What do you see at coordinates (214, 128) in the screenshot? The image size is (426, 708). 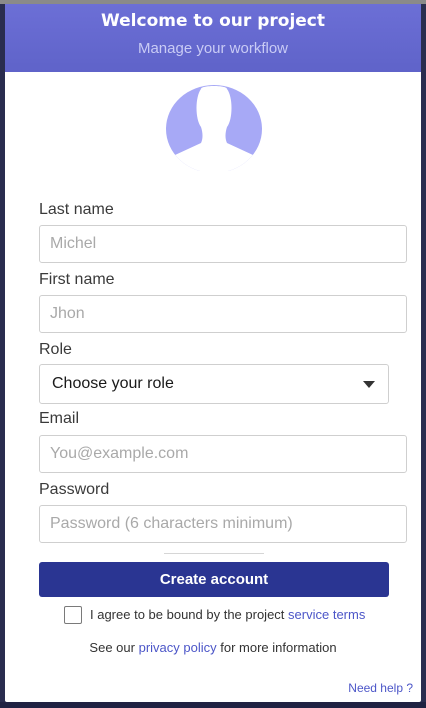 I see `user-silhouette-icon` at bounding box center [214, 128].